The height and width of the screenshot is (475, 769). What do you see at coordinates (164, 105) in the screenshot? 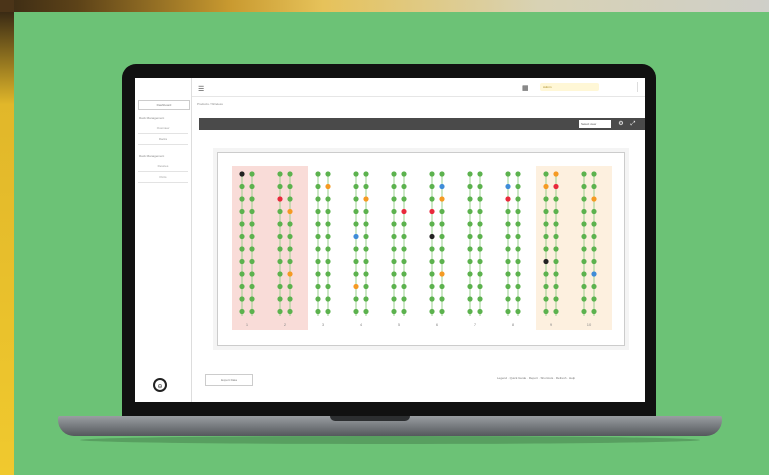
I see `sidebar-header: Dashboard` at bounding box center [164, 105].